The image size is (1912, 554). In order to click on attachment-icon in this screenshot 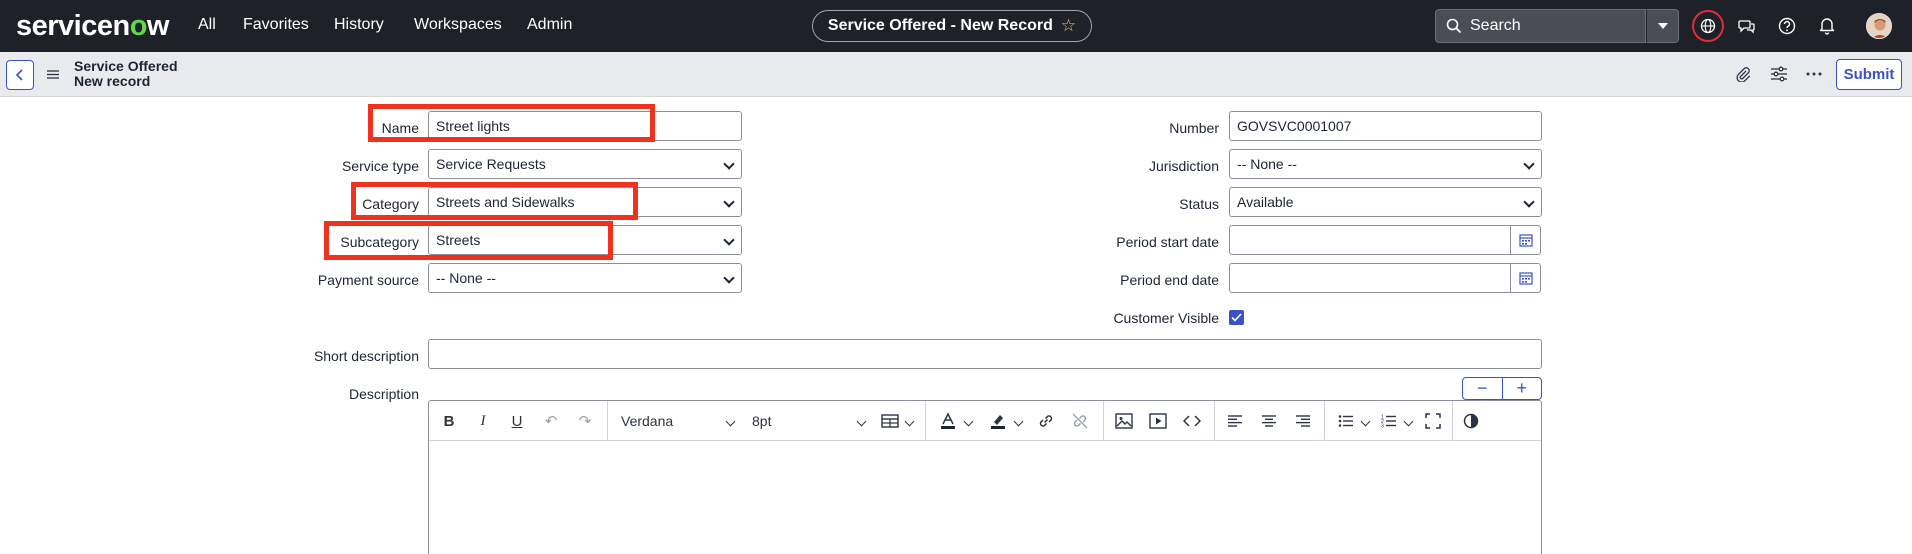, I will do `click(1743, 74)`.